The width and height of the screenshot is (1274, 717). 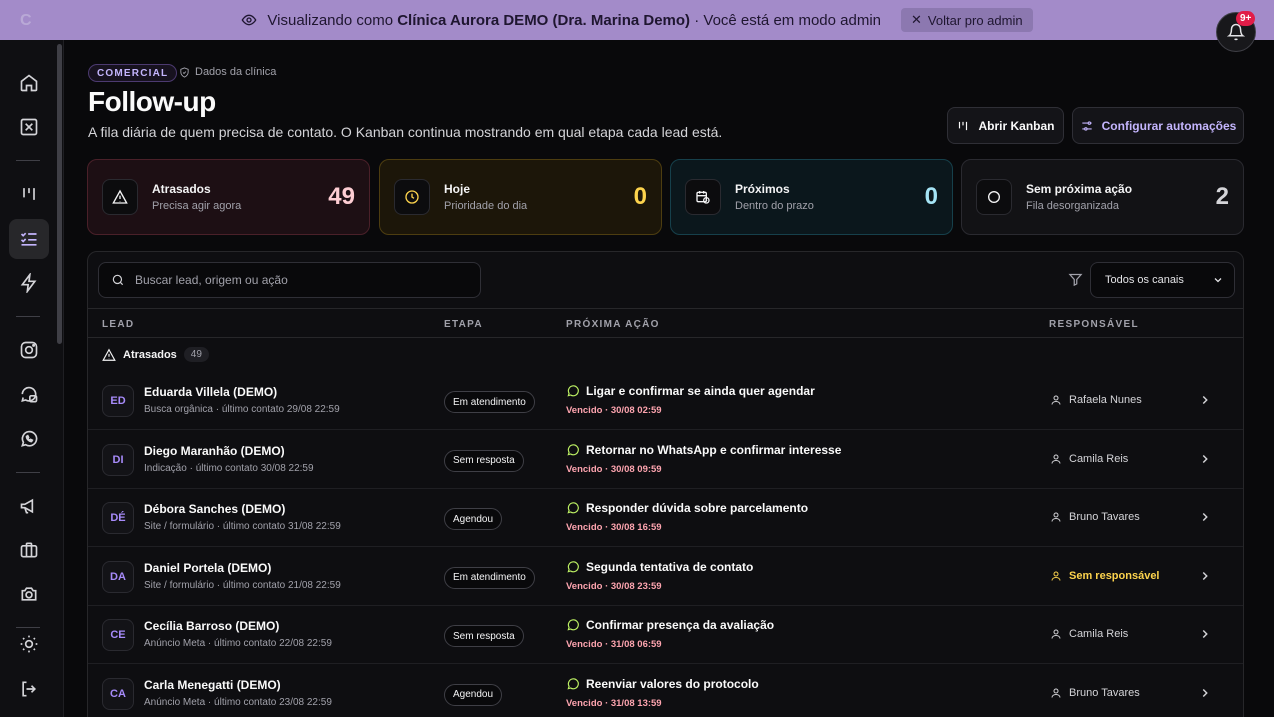 I want to click on stat-sub: Dentro do prazo, so click(x=774, y=206).